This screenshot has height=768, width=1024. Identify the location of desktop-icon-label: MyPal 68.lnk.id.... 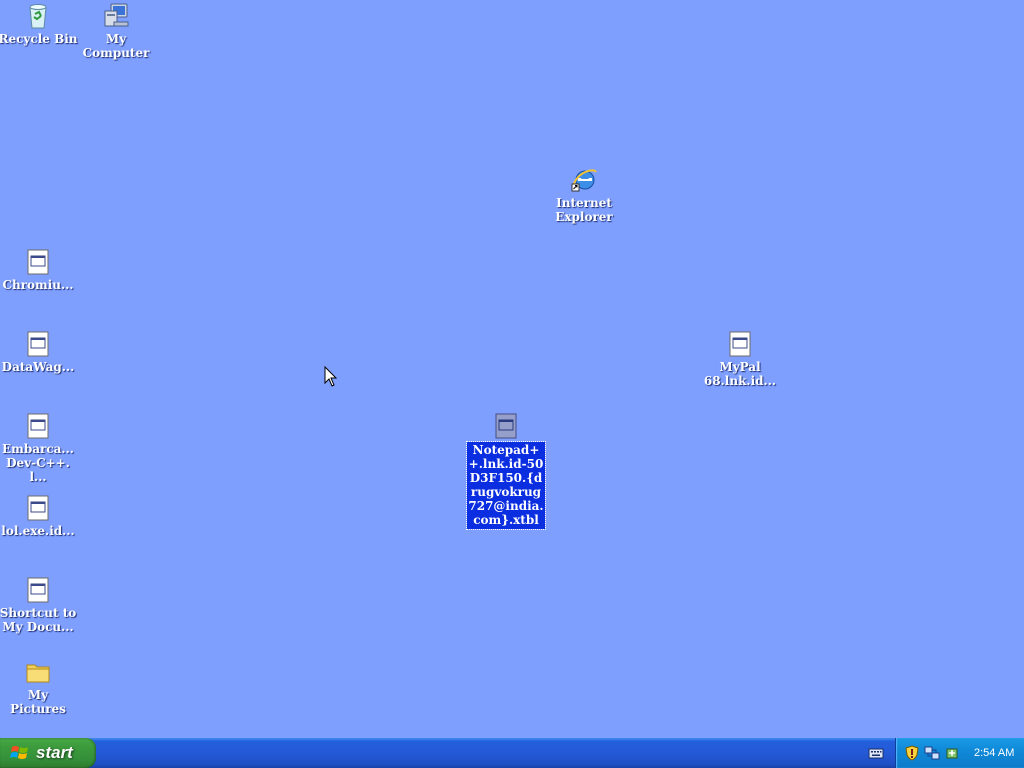
(740, 374).